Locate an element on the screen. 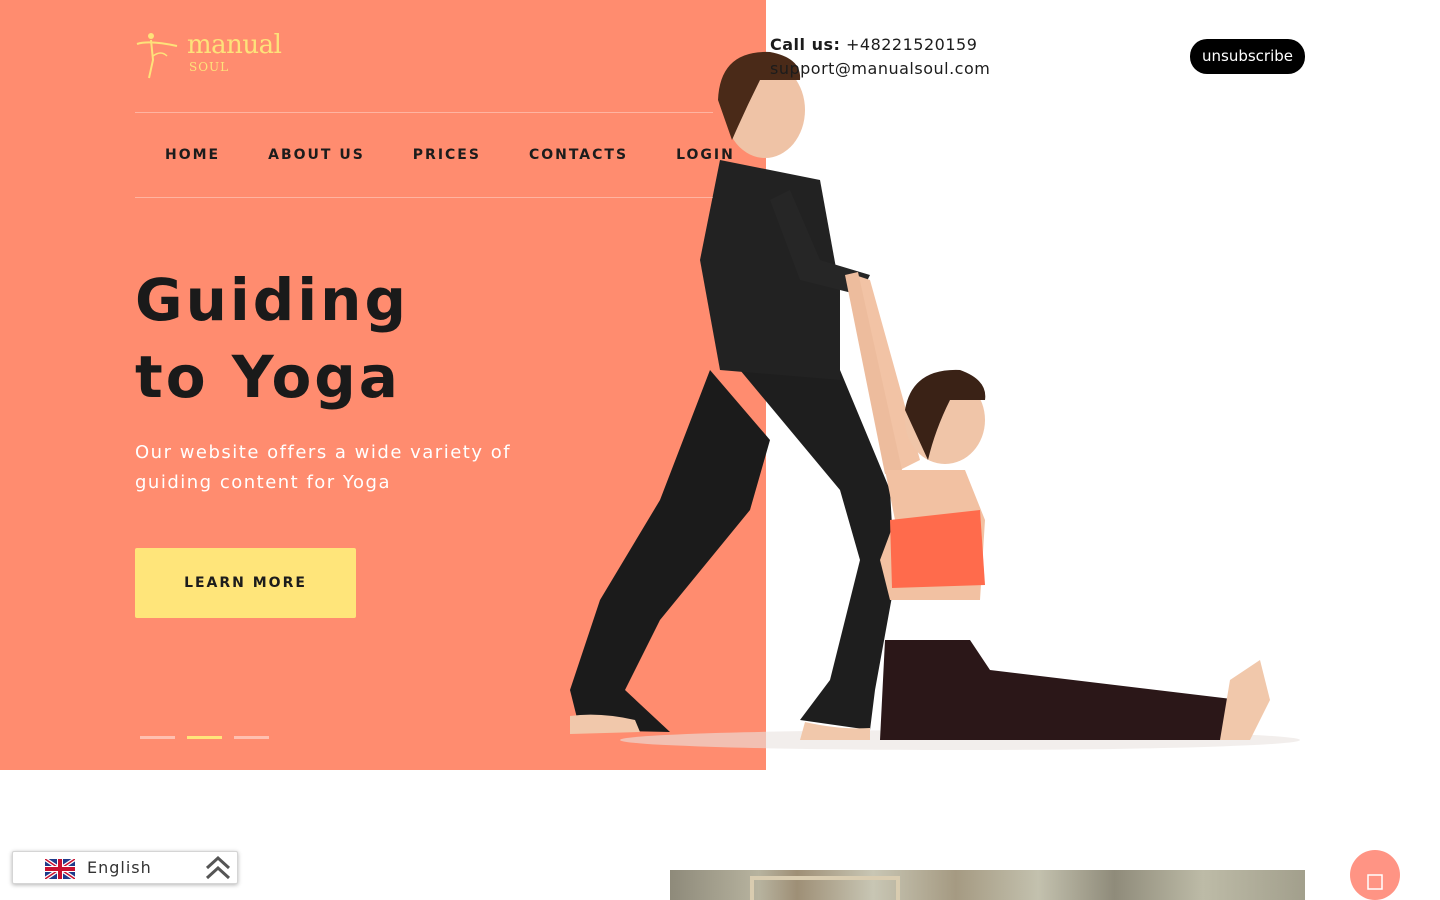 The height and width of the screenshot is (900, 1440). nav-divider-bottom is located at coordinates (424, 197).